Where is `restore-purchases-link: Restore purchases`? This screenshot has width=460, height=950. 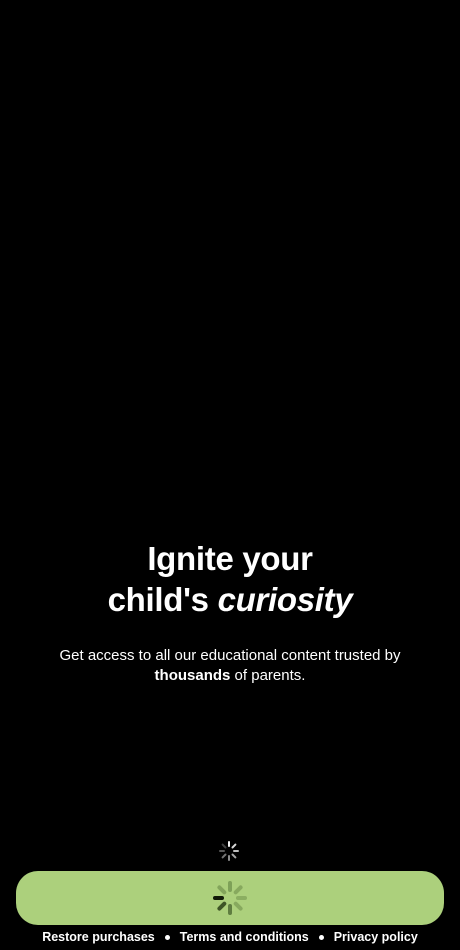
restore-purchases-link: Restore purchases is located at coordinates (98, 937).